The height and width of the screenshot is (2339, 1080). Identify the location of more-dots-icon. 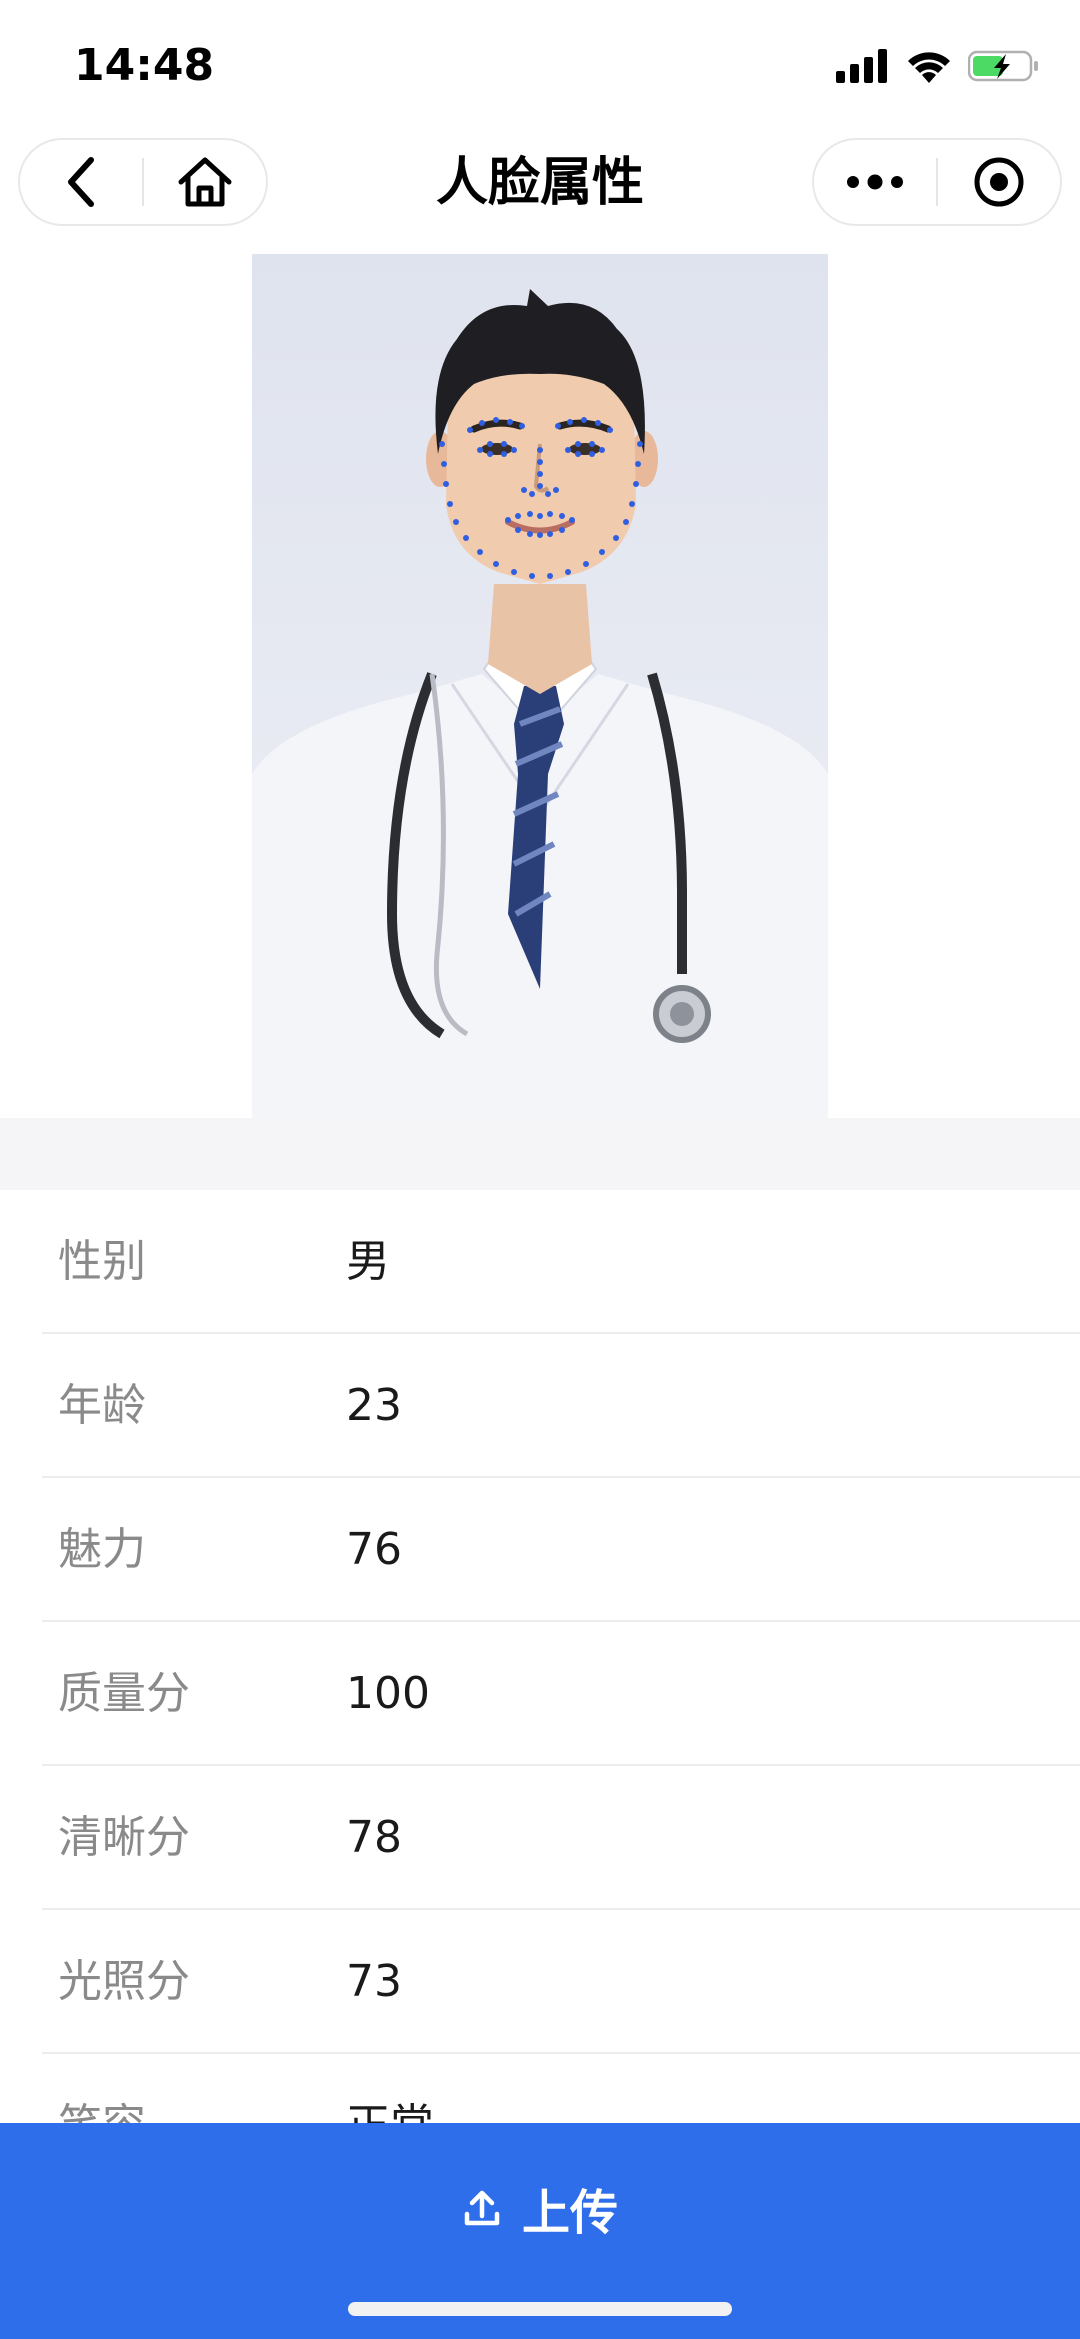
(875, 182).